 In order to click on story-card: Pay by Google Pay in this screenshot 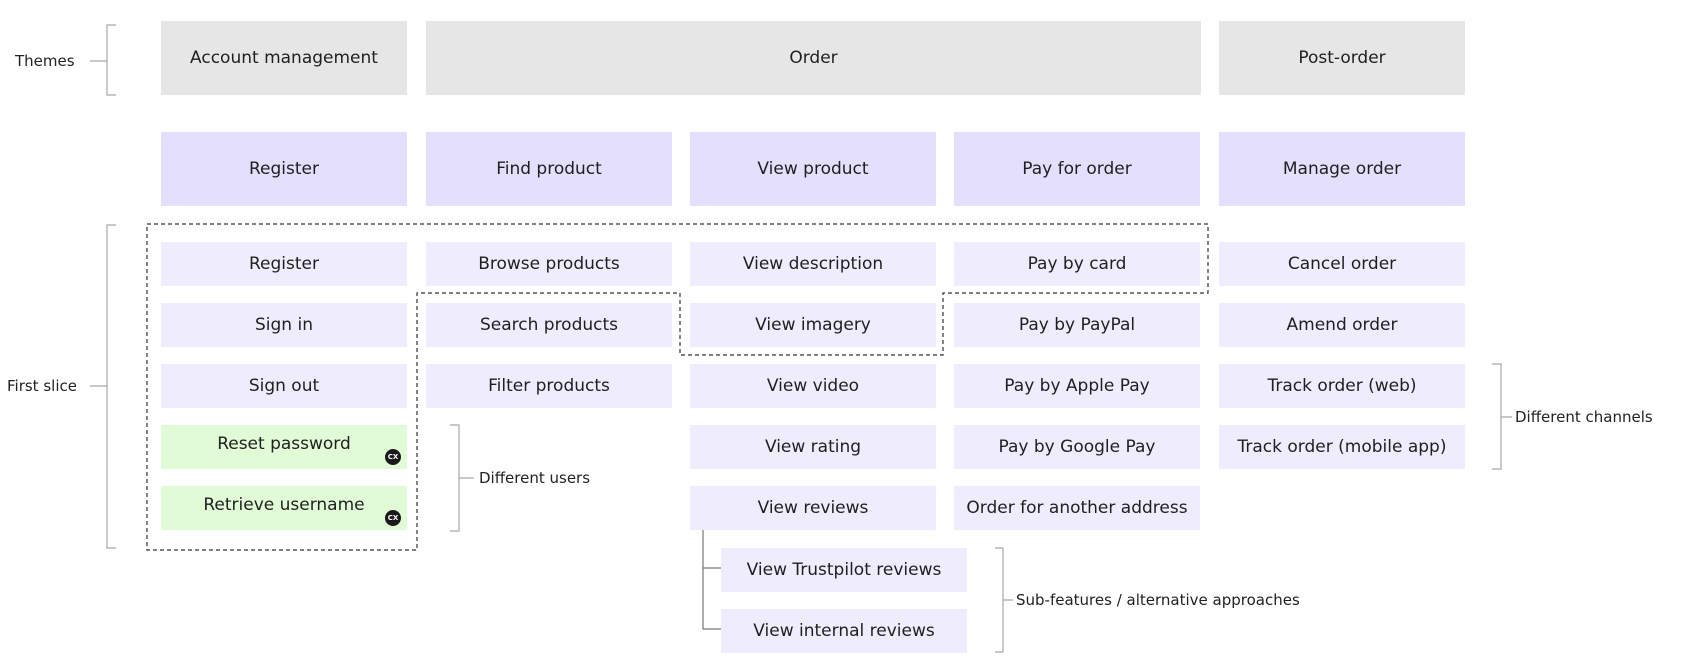, I will do `click(1077, 447)`.